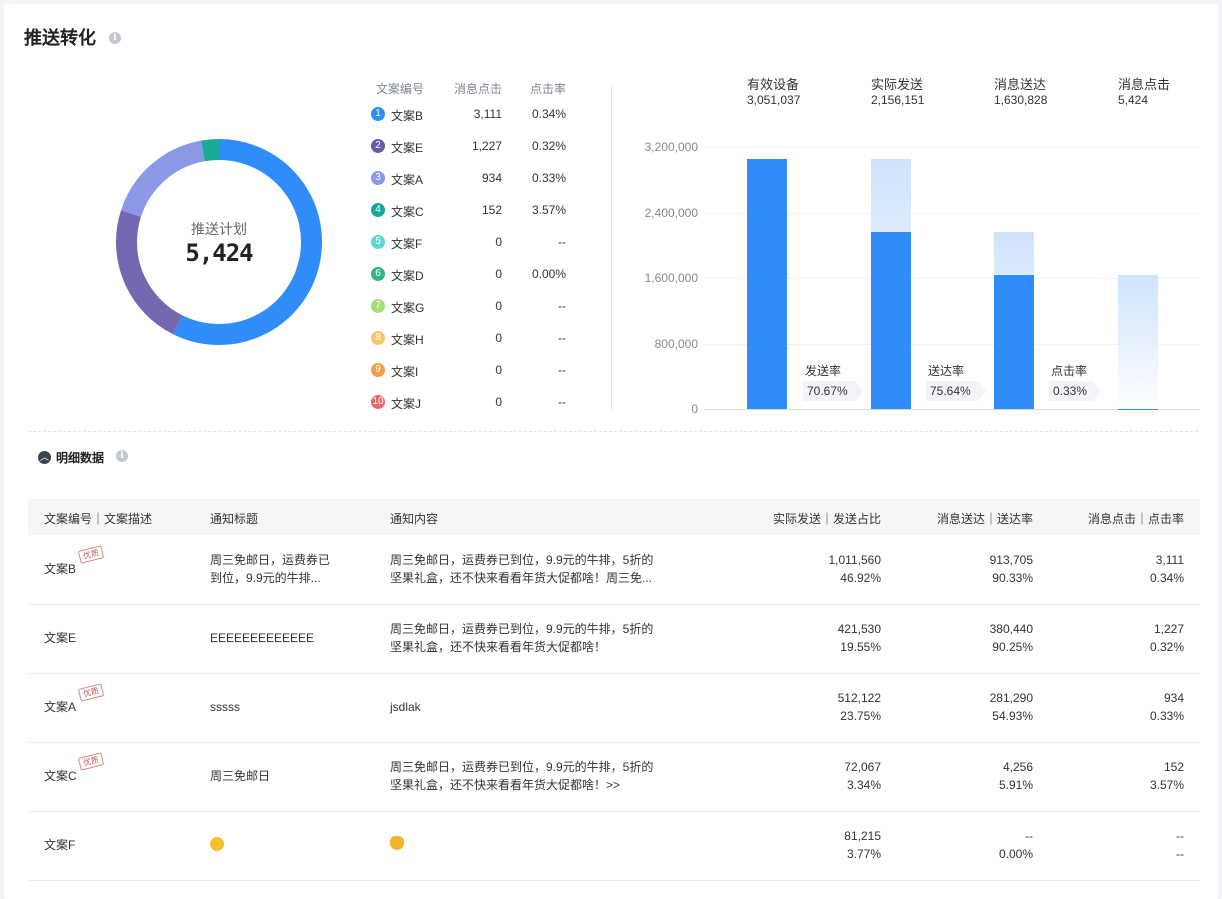 The image size is (1222, 899). I want to click on y-tick-label: 2,400,000, so click(671, 213).